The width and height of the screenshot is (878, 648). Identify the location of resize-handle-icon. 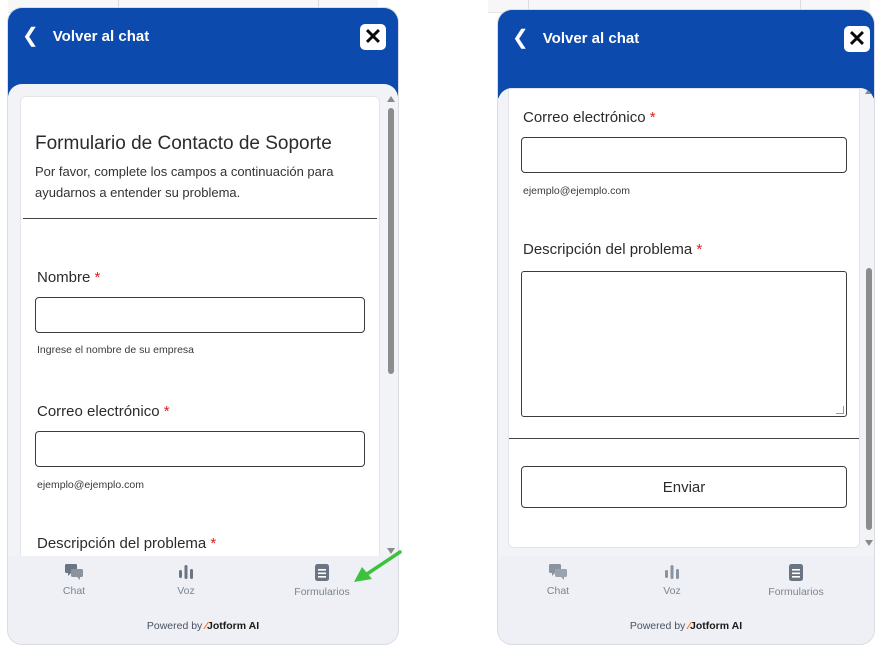
(840, 410).